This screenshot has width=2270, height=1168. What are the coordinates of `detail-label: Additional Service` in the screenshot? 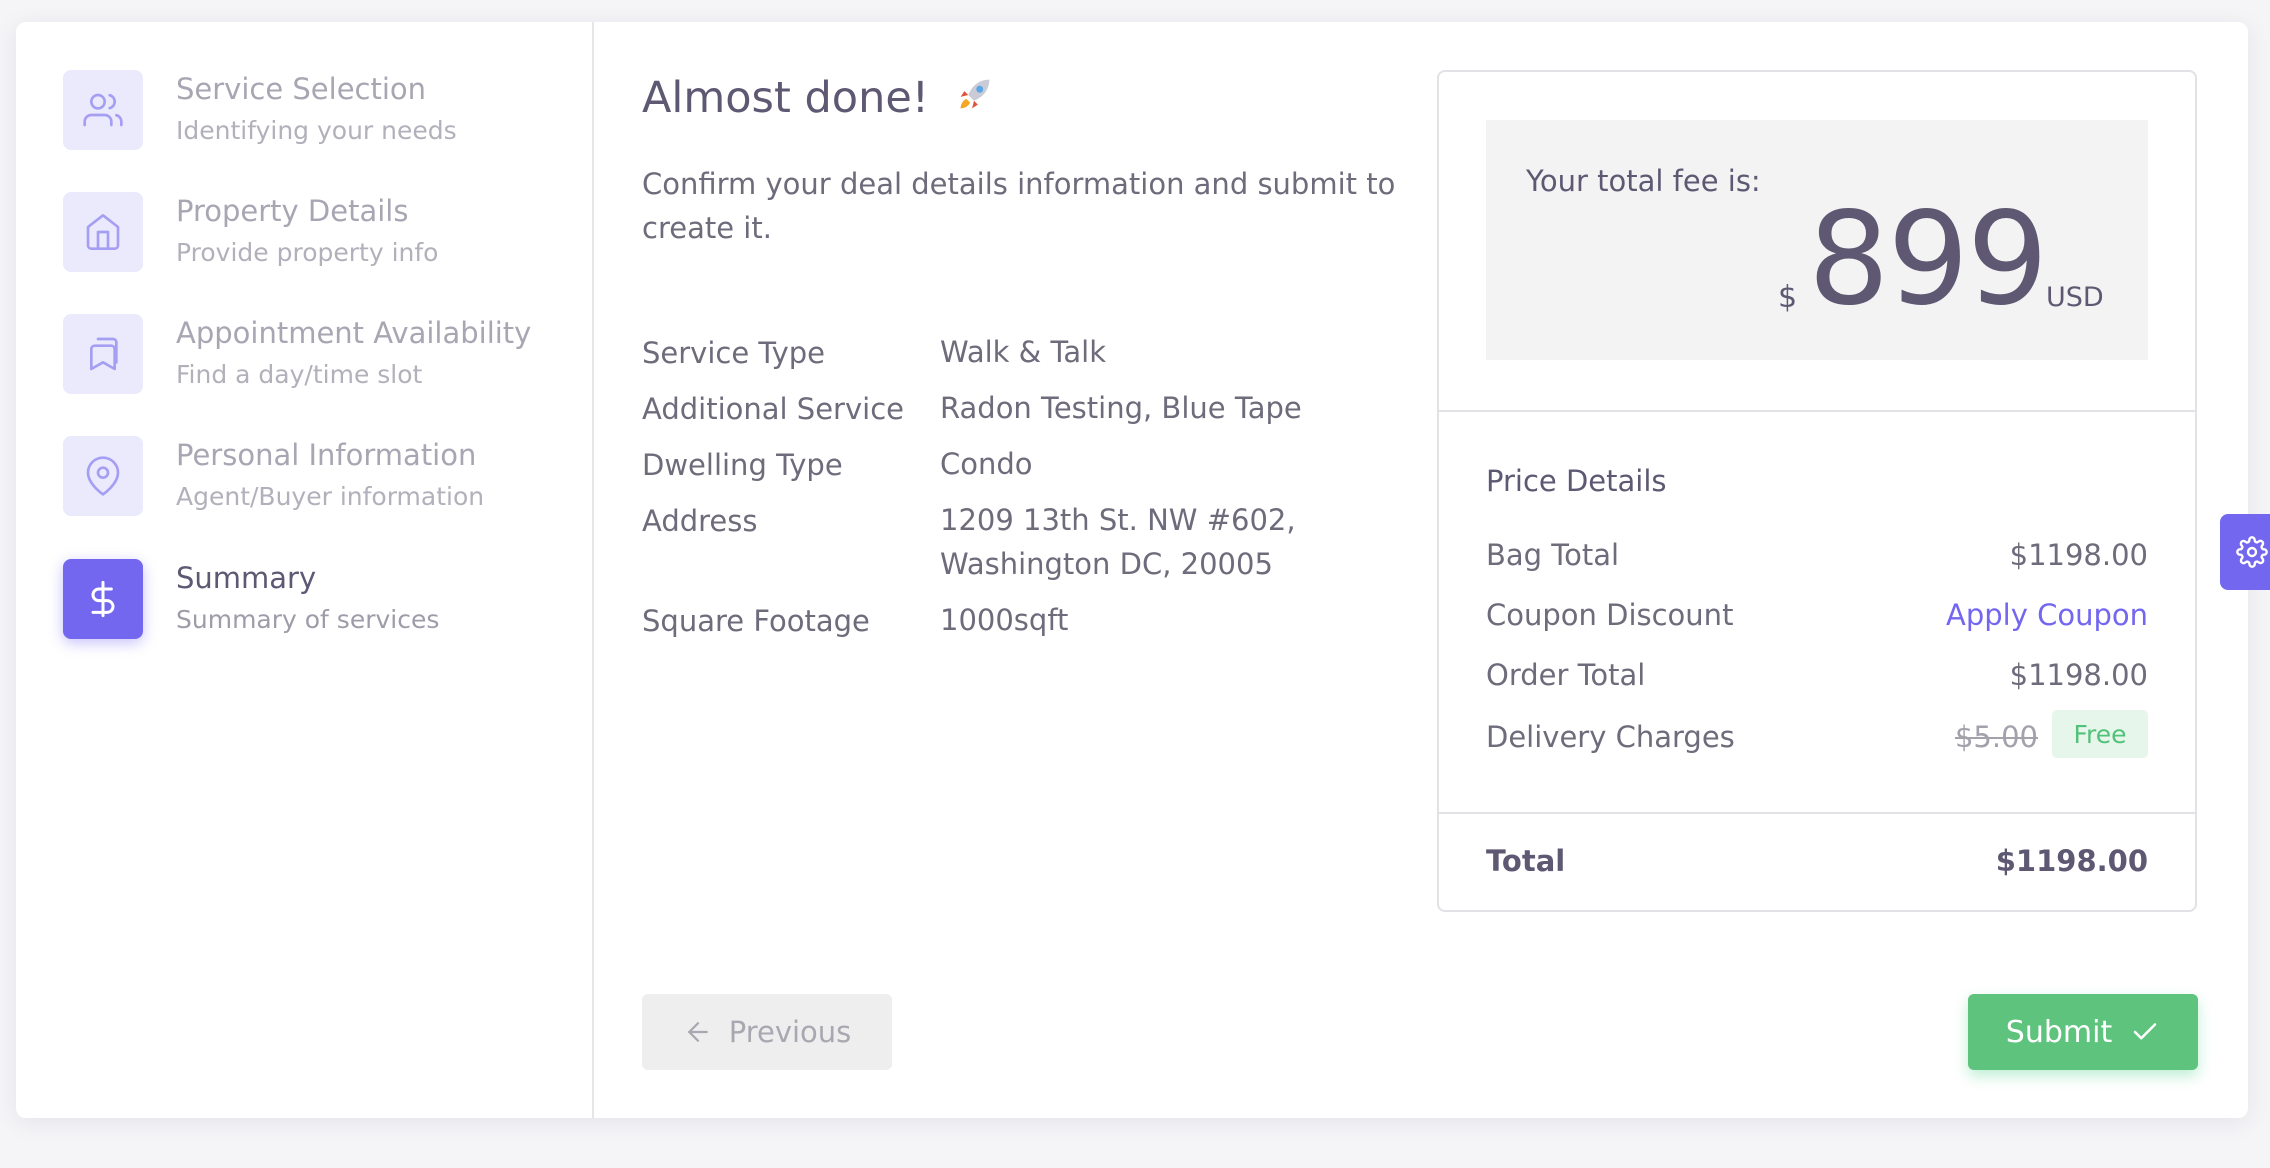 It's located at (773, 409).